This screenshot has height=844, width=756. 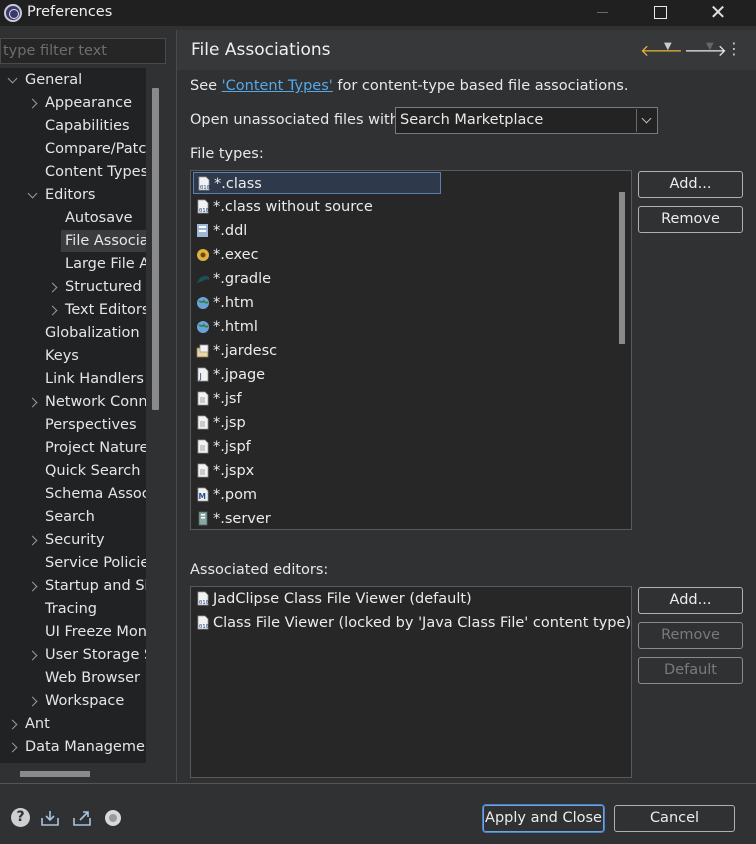 I want to click on tree-item: Autosave, so click(x=73, y=218).